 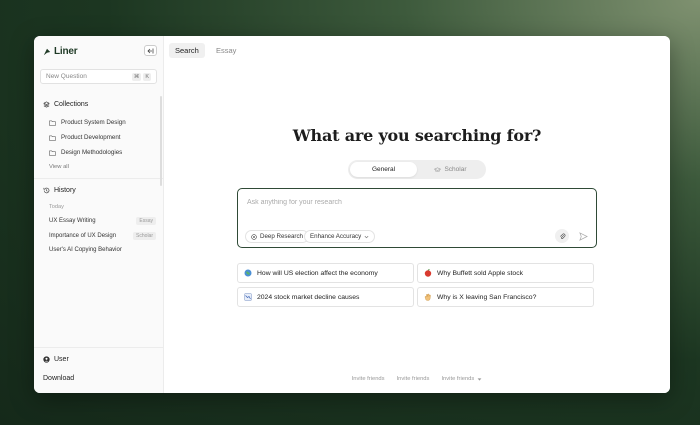 I want to click on apple-icon, so click(x=428, y=273).